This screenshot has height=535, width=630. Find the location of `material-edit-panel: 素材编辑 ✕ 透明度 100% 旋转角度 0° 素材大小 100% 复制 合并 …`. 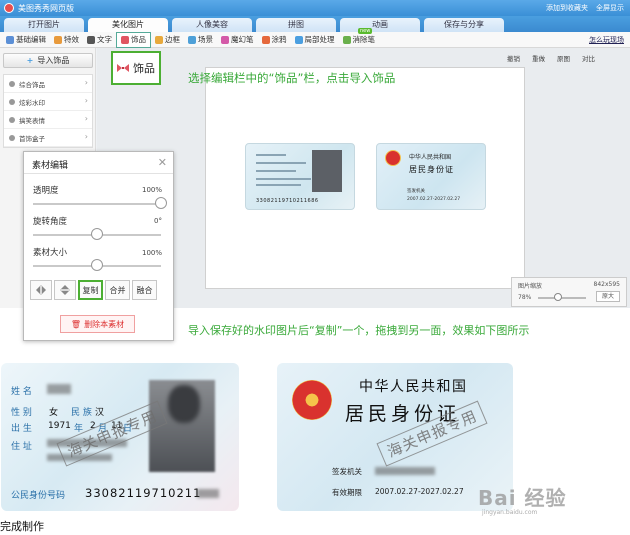

material-edit-panel: 素材编辑 ✕ 透明度 100% 旋转角度 0° 素材大小 100% 复制 合并 … is located at coordinates (98, 246).